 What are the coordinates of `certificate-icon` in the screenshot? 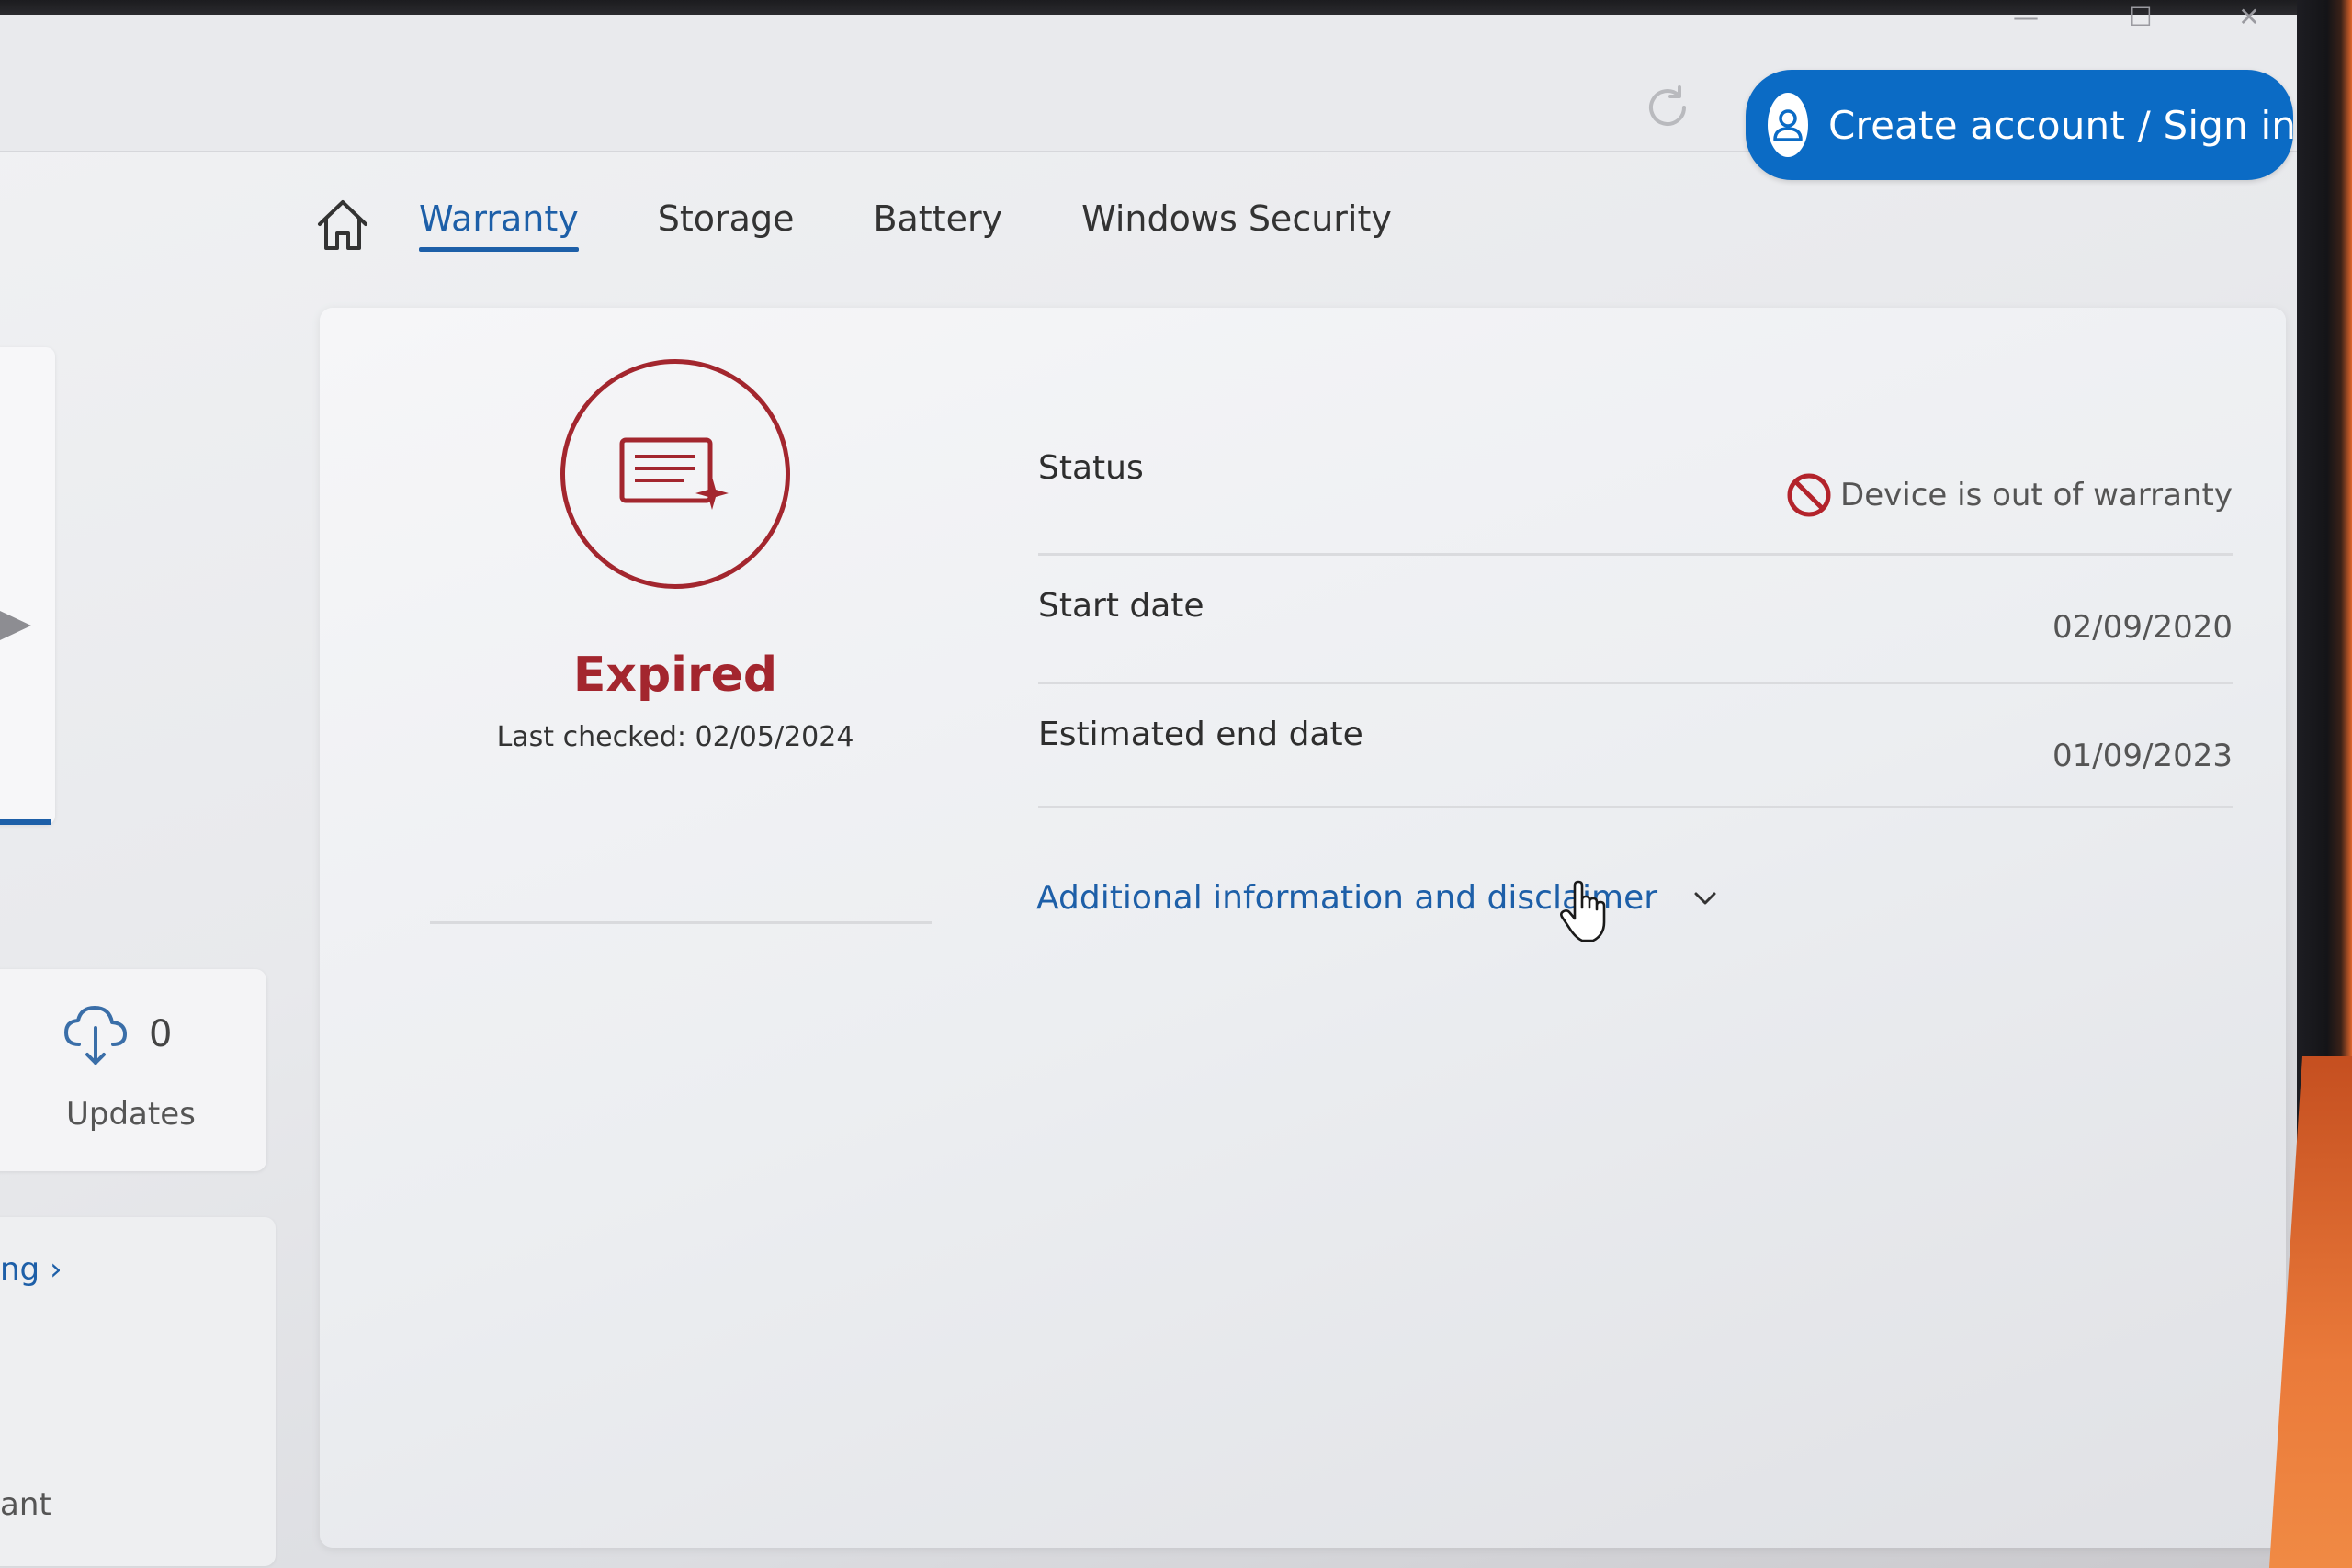 It's located at (674, 473).